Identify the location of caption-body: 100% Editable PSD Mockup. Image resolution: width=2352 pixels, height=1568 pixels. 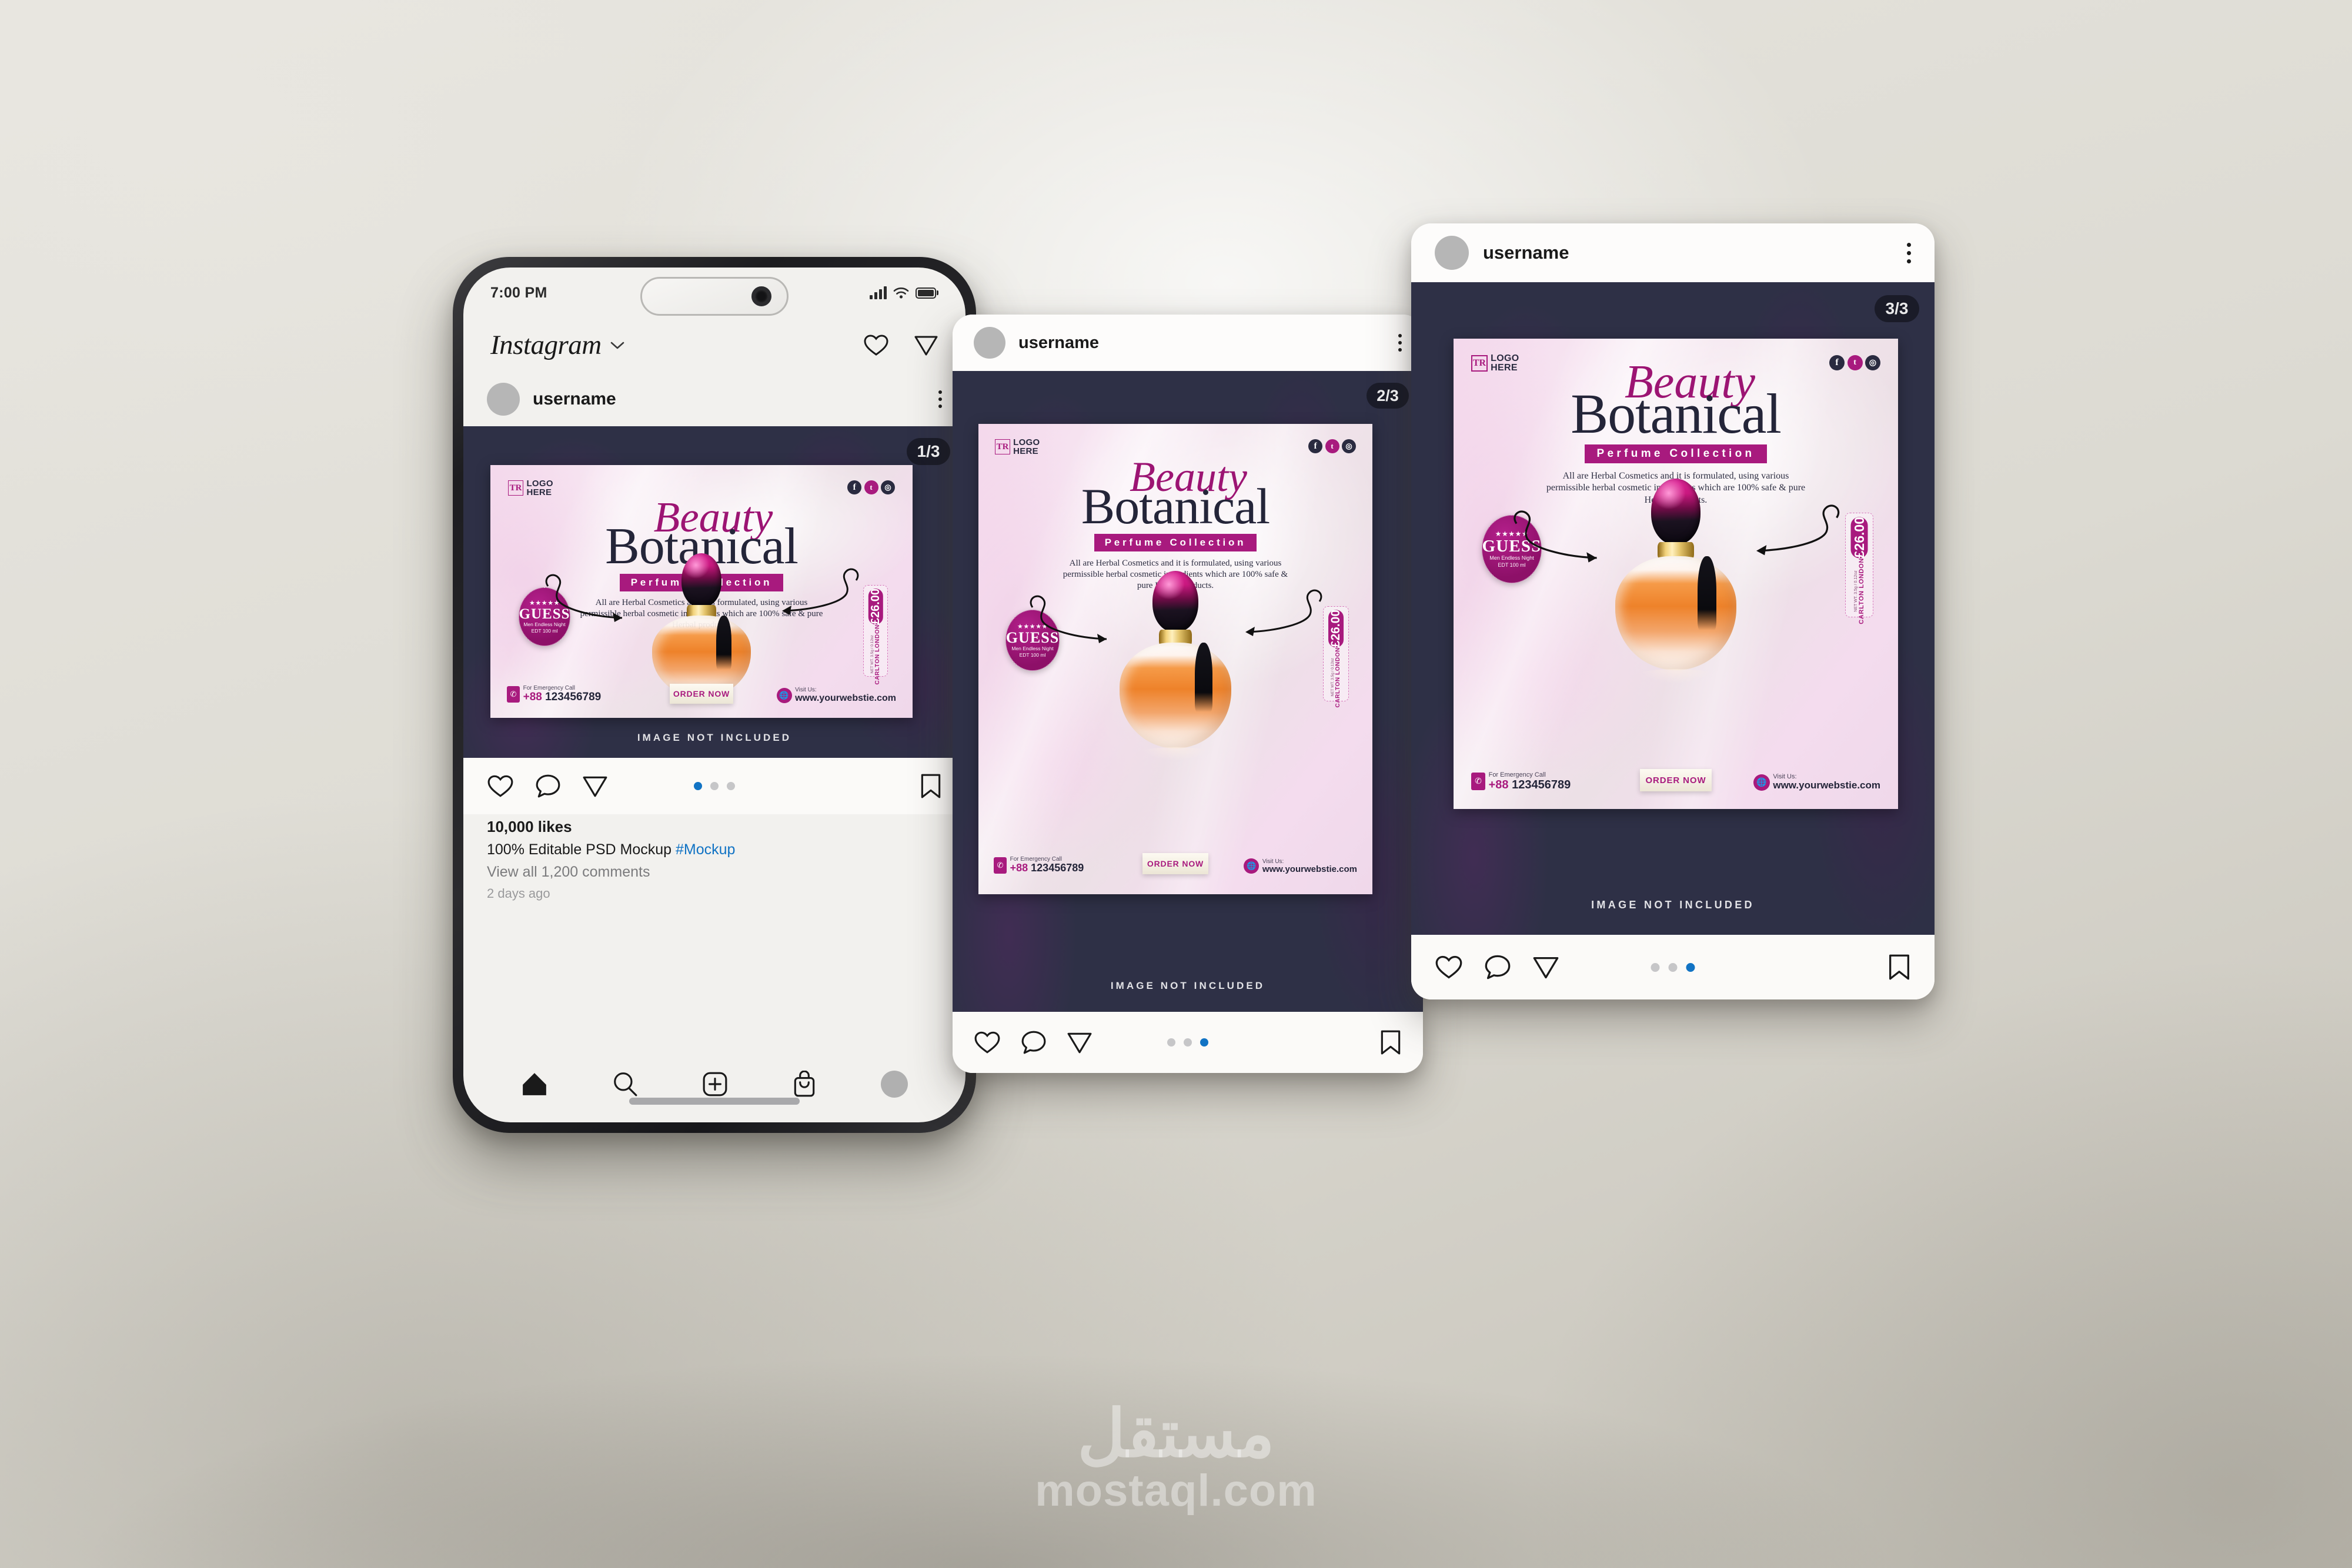
(579, 849).